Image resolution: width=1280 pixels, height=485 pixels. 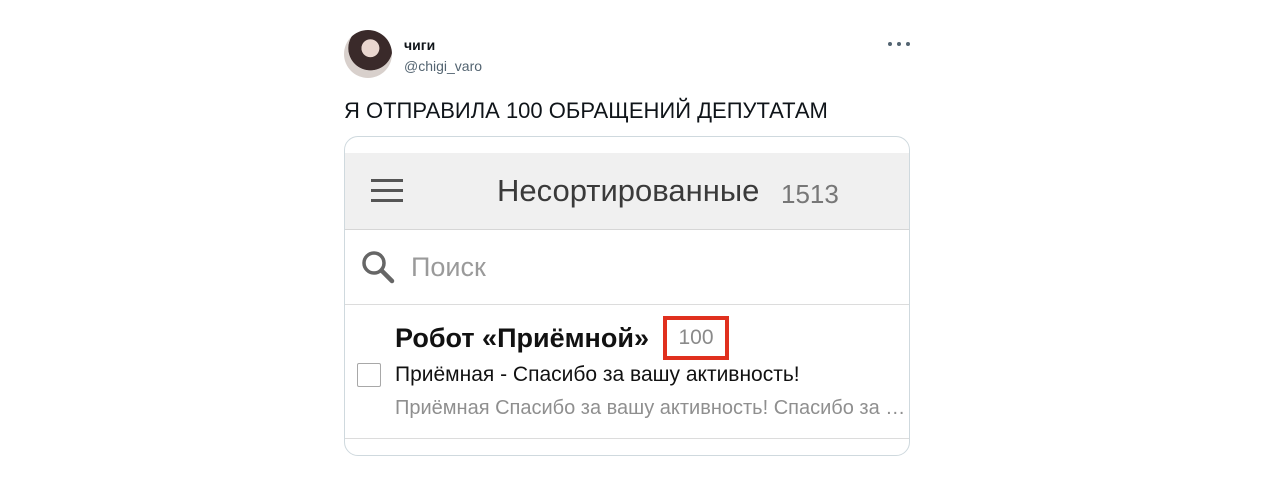 I want to click on more-horizontal-icon, so click(x=890, y=44).